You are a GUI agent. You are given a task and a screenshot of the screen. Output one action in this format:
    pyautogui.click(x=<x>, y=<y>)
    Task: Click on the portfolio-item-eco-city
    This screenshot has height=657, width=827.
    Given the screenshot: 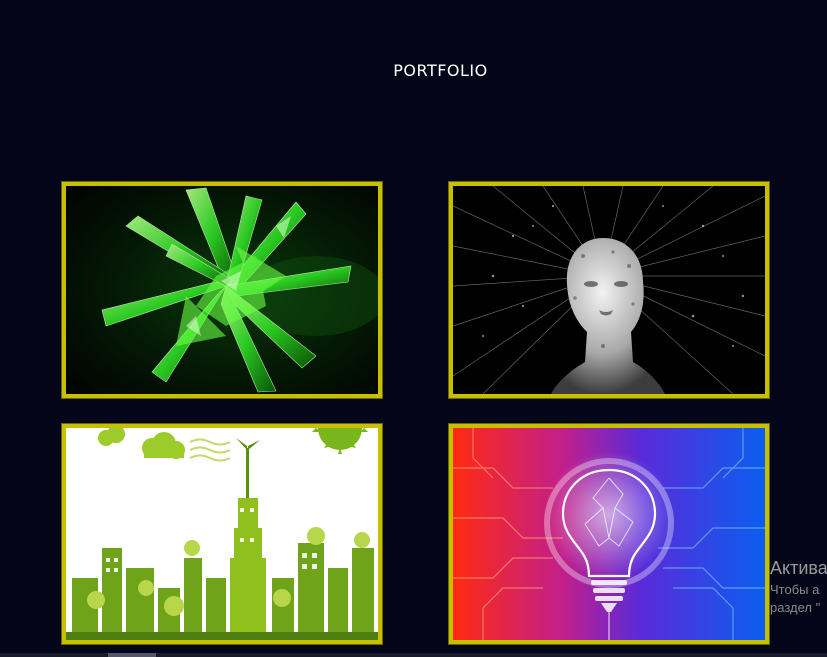 What is the action you would take?
    pyautogui.click(x=222, y=534)
    